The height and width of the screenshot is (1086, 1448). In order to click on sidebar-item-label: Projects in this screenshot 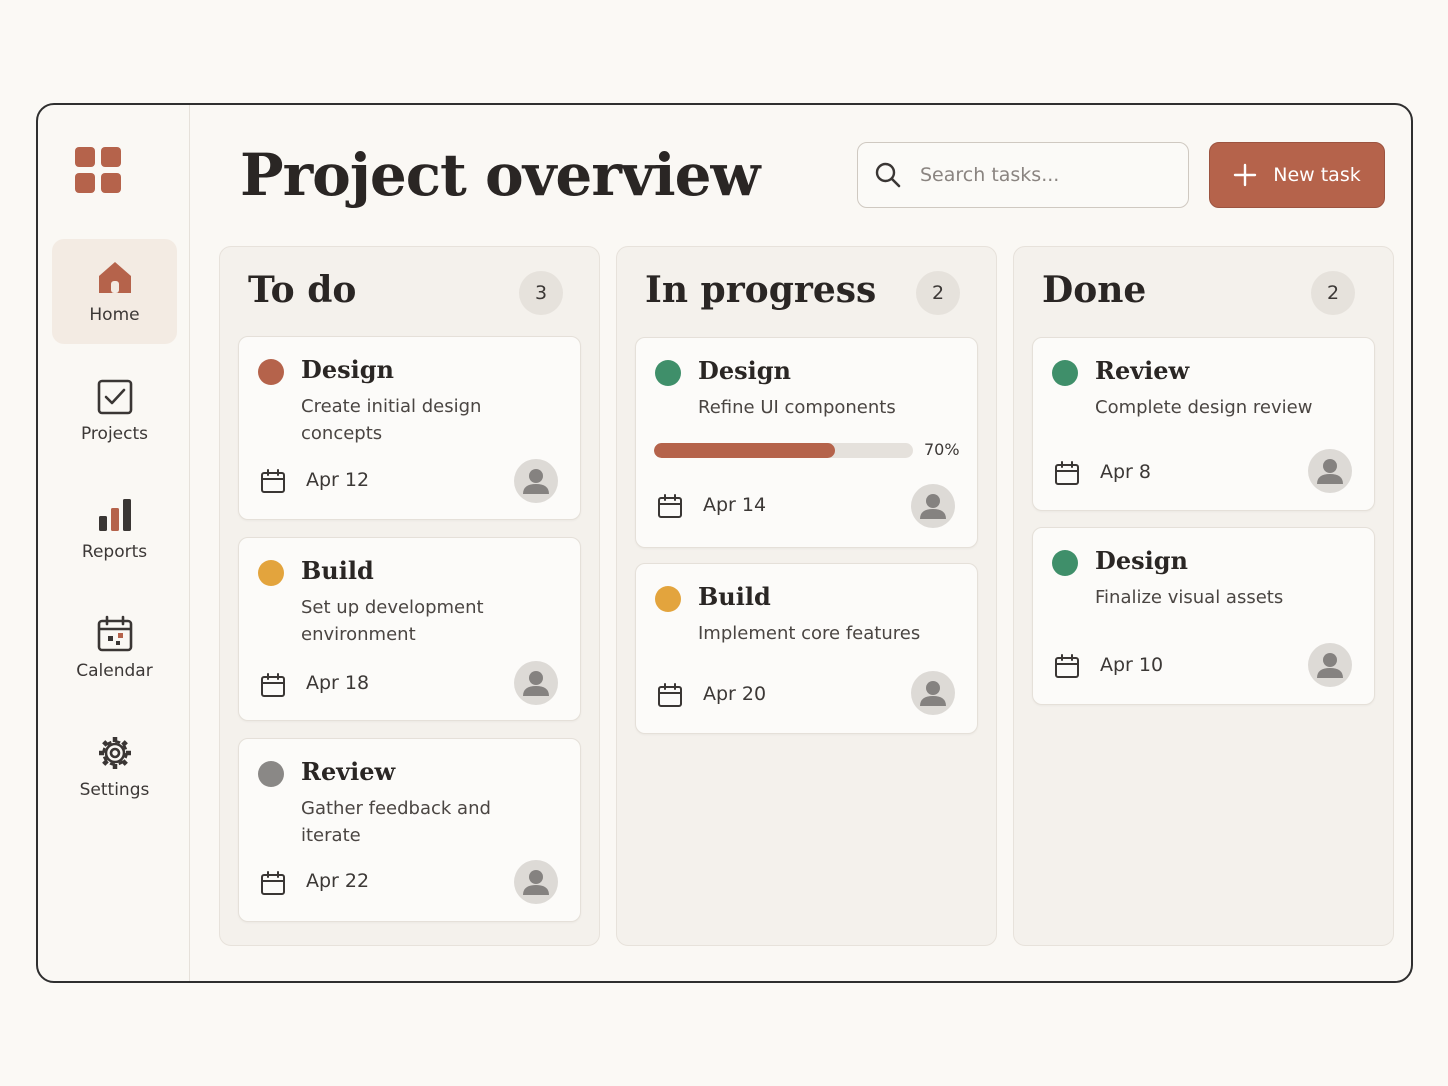, I will do `click(114, 433)`.